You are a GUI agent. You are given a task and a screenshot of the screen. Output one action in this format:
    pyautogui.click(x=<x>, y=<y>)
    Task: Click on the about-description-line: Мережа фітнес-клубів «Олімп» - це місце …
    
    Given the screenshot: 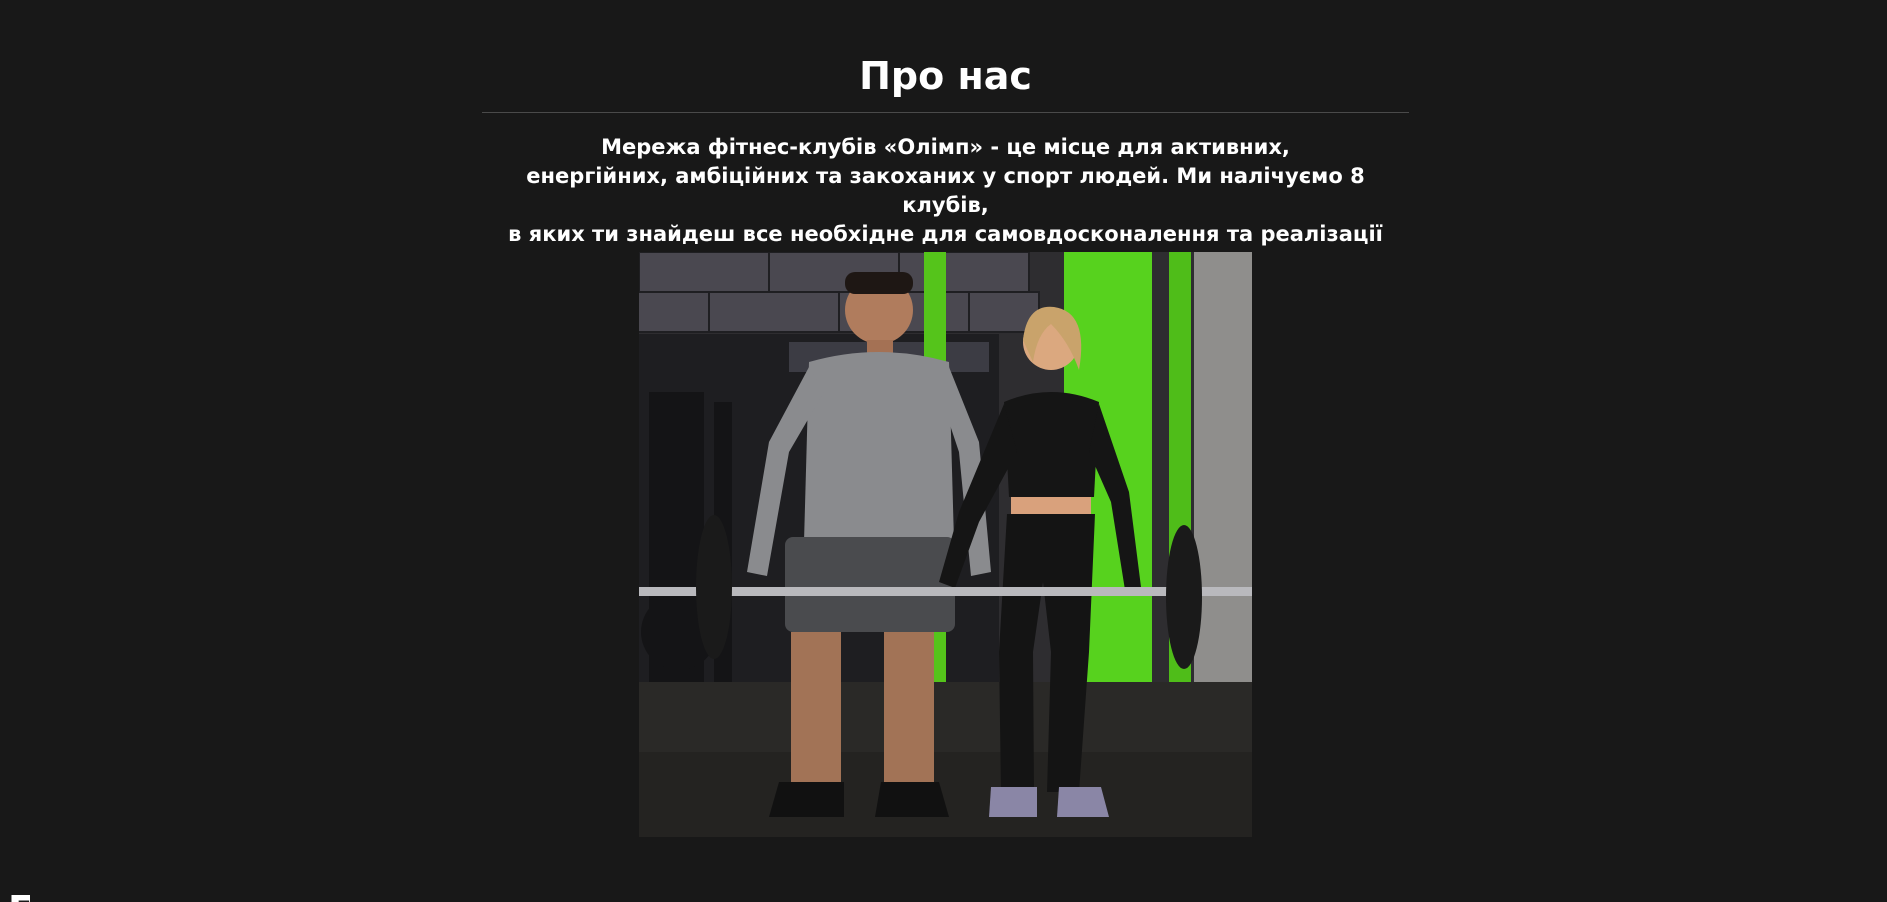 What is the action you would take?
    pyautogui.click(x=945, y=147)
    